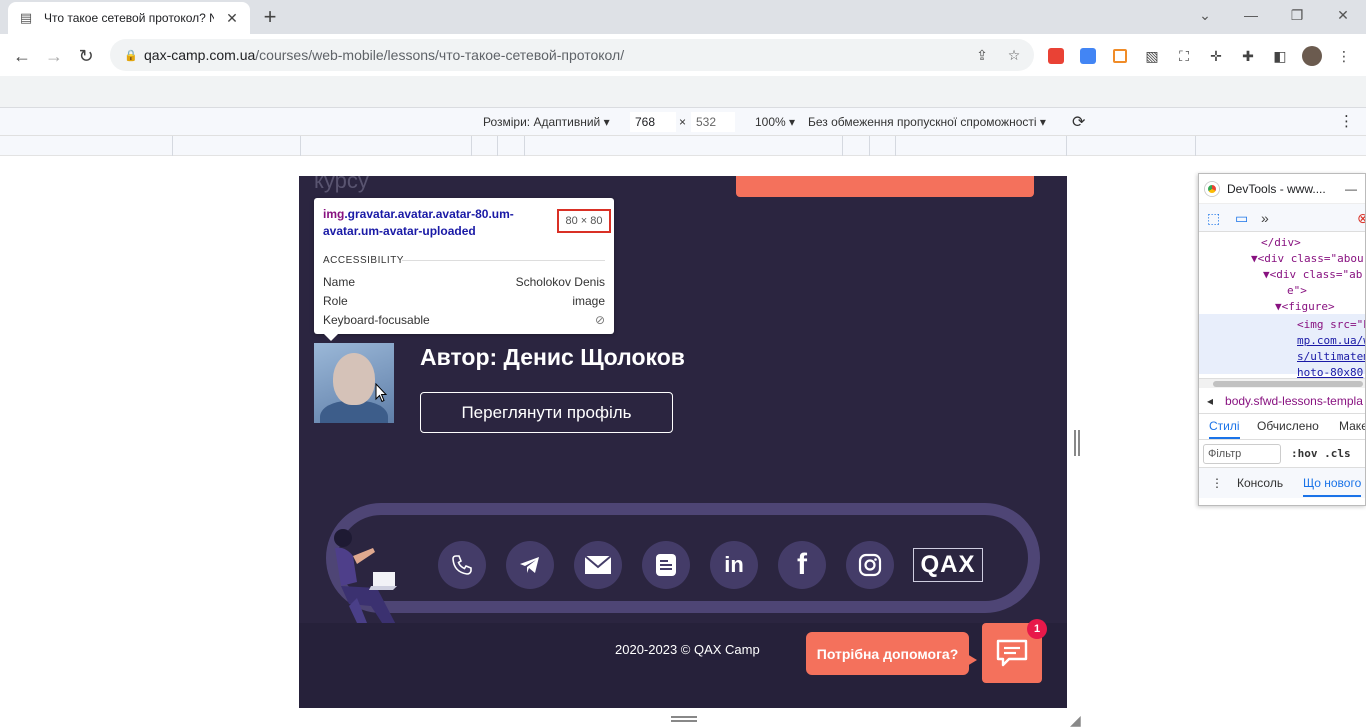 Image resolution: width=1366 pixels, height=728 pixels. Describe the element at coordinates (1248, 56) in the screenshot. I see `puzzle-icon: ✚` at that location.